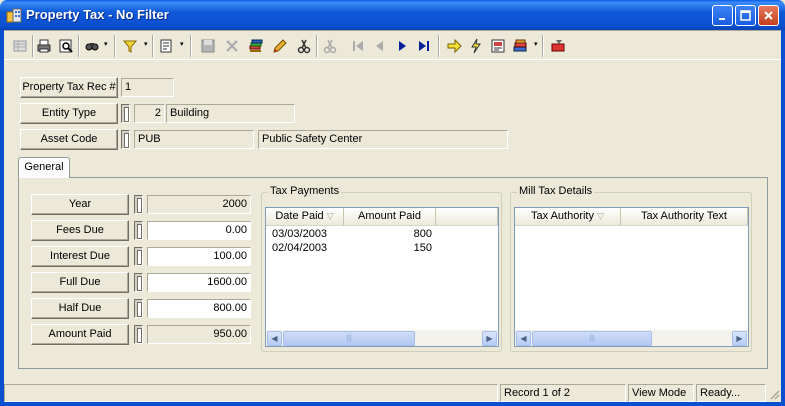 Image resolution: width=785 pixels, height=406 pixels. Describe the element at coordinates (774, 394) in the screenshot. I see `resize-grip-icon` at that location.